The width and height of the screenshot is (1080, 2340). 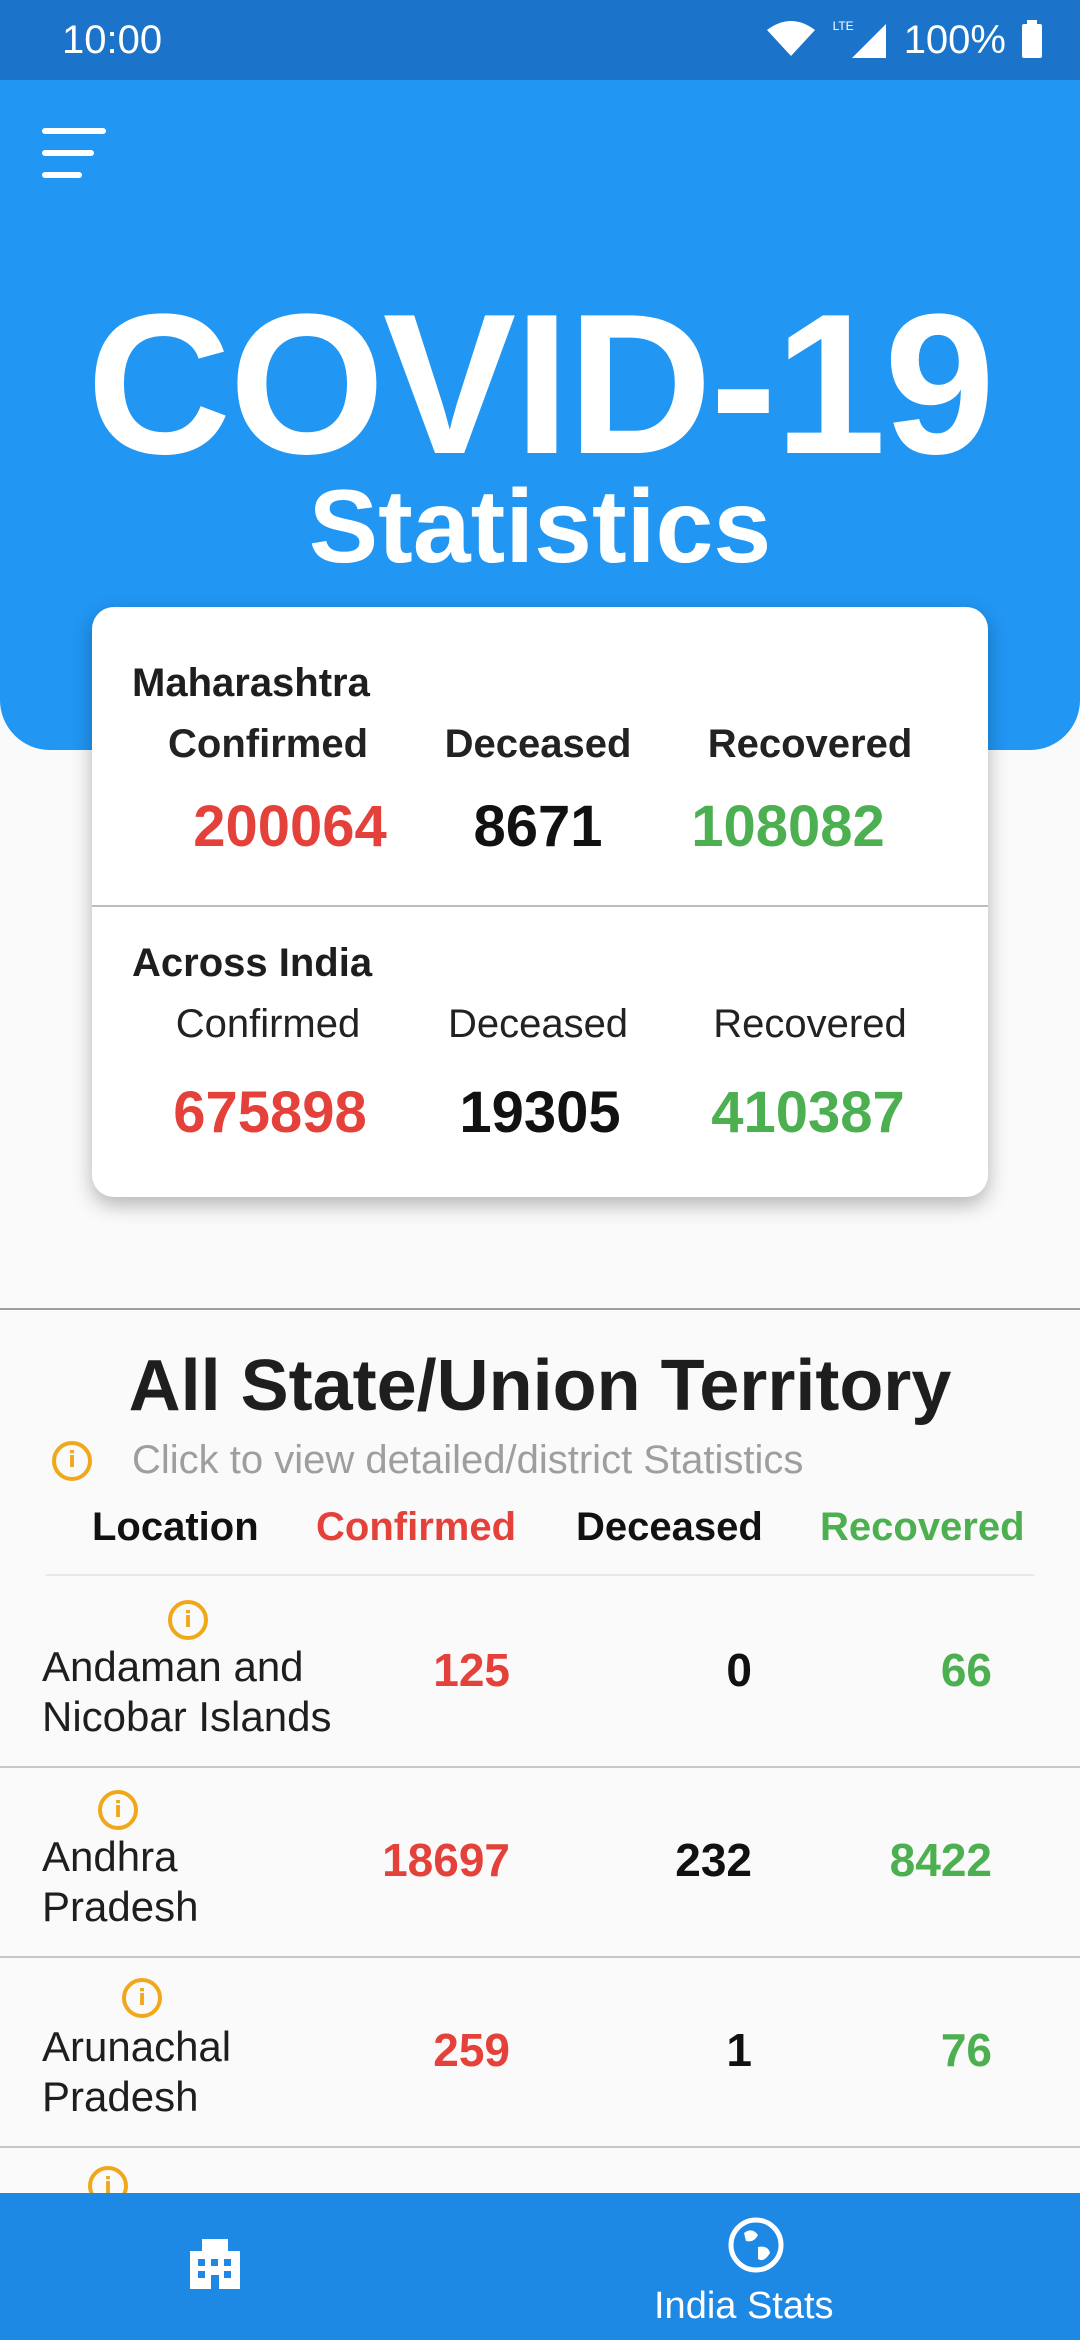 I want to click on status-bar: 10:00 LTE 100%, so click(x=540, y=40).